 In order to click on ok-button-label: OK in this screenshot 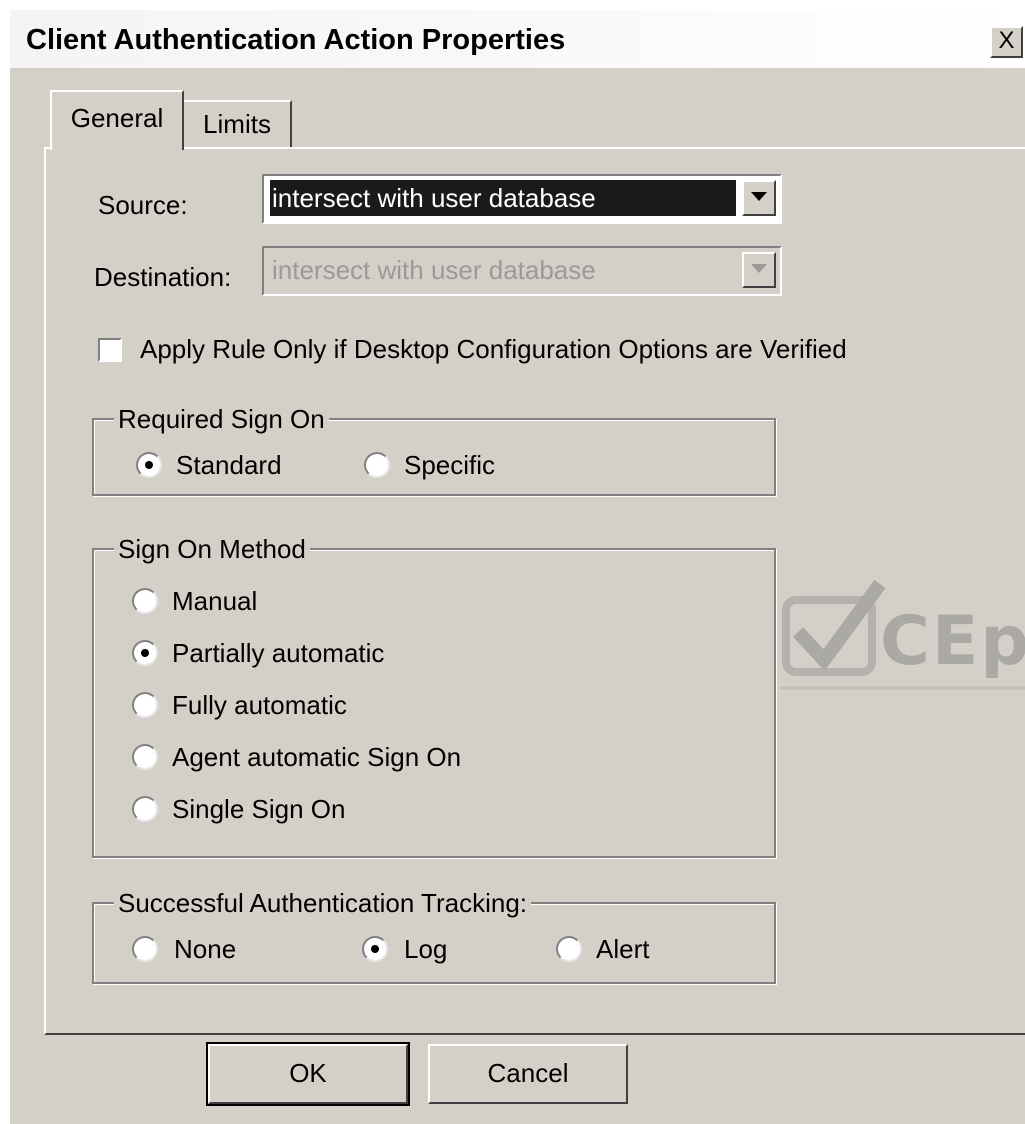, I will do `click(308, 1073)`.